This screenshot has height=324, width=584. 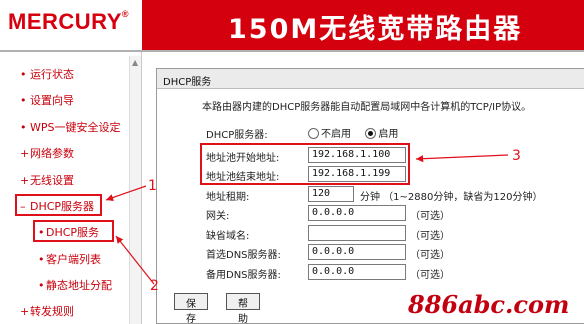 I want to click on secondary-dns-label: 备用DNS服务器:, so click(x=243, y=275).